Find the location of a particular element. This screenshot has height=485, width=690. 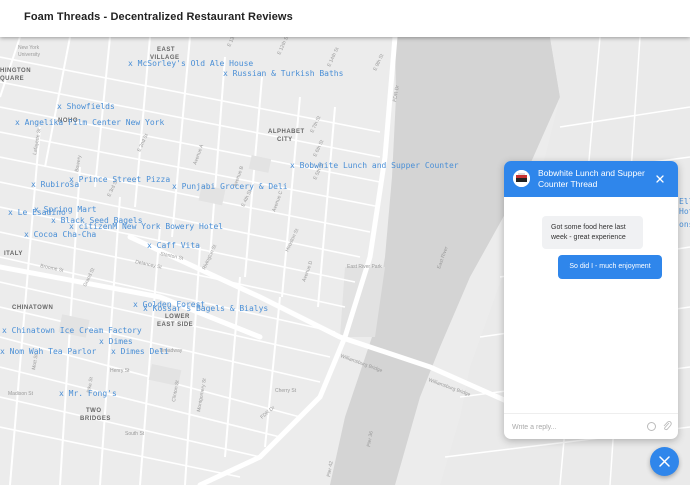

map-marker: x Nom Wah Tea Parlor is located at coordinates (48, 351).